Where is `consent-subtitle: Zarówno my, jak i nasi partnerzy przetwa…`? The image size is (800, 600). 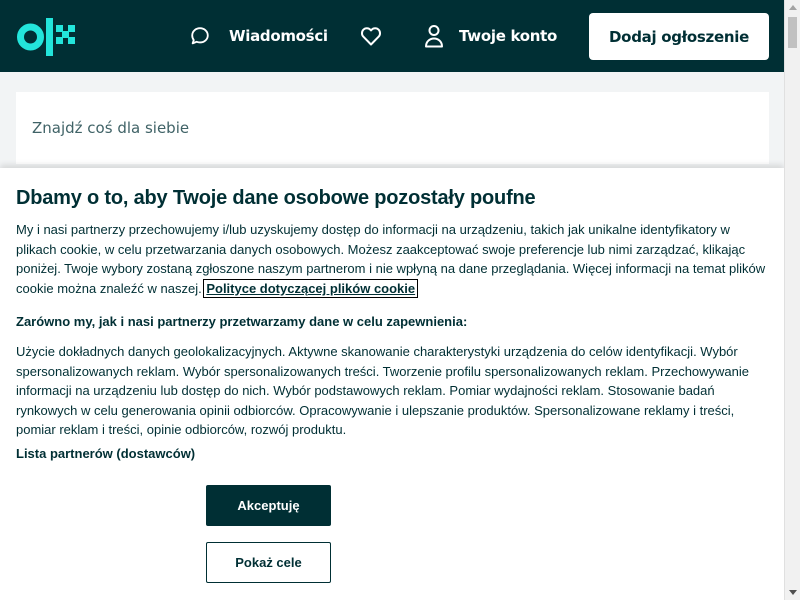 consent-subtitle: Zarówno my, jak i nasi partnerzy przetwa… is located at coordinates (242, 321).